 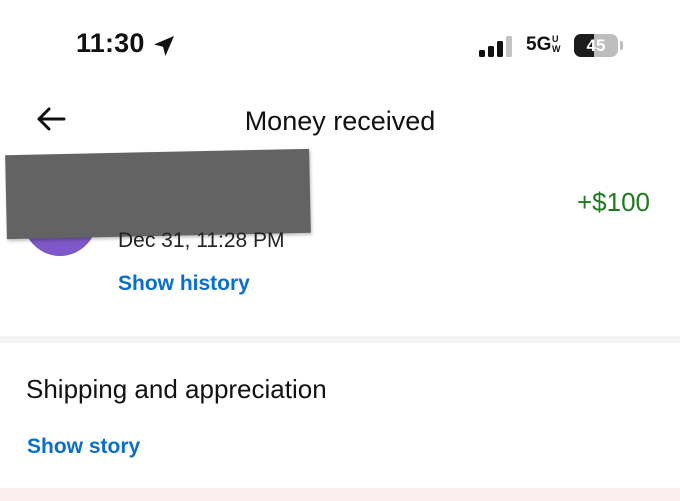 I want to click on show-history-link: Show history, so click(x=184, y=284).